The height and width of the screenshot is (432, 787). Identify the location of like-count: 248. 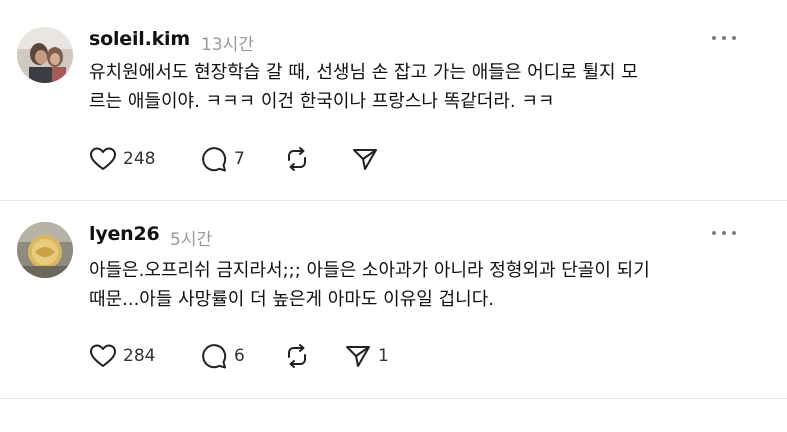
(139, 159).